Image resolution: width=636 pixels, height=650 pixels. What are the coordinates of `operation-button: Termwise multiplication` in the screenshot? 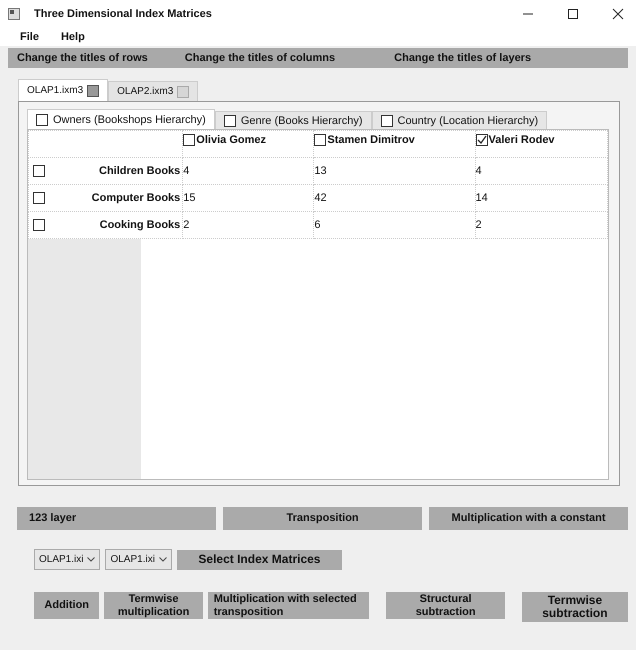 It's located at (153, 605).